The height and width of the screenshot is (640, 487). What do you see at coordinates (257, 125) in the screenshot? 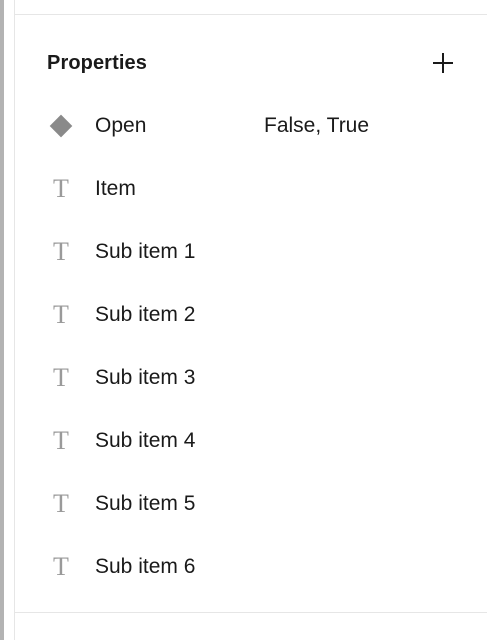
I see `property-row-open: Open False, True` at bounding box center [257, 125].